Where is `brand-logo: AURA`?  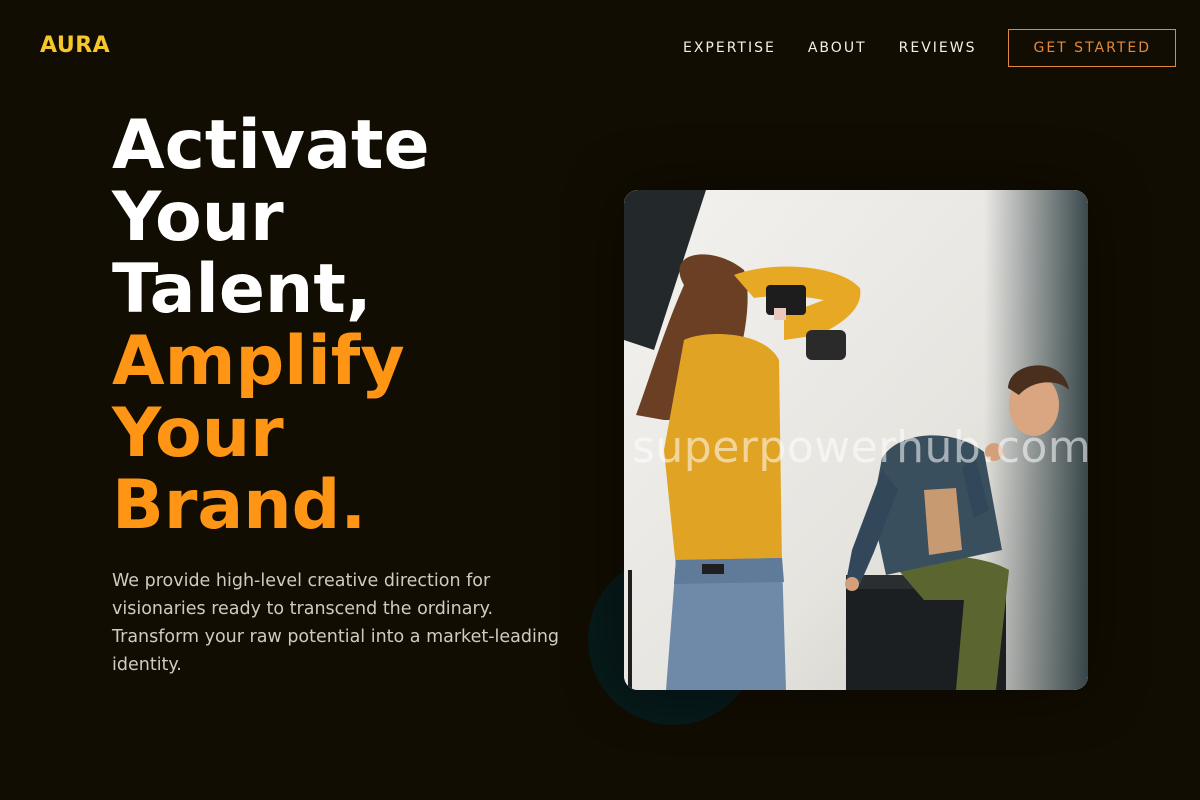 brand-logo: AURA is located at coordinates (75, 45).